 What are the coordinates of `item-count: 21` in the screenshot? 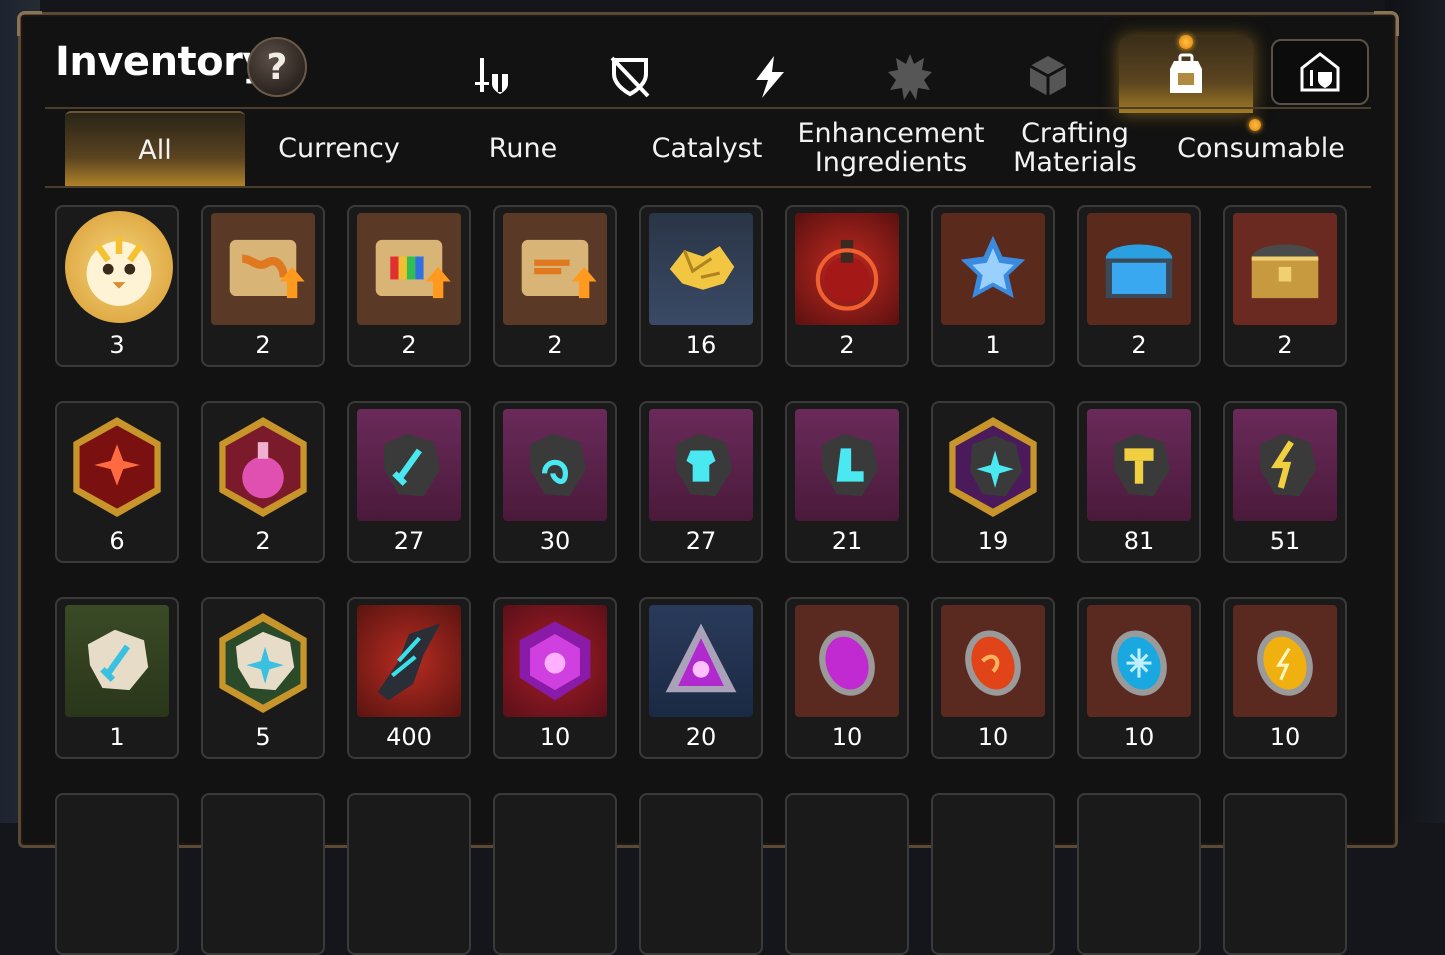 It's located at (847, 541).